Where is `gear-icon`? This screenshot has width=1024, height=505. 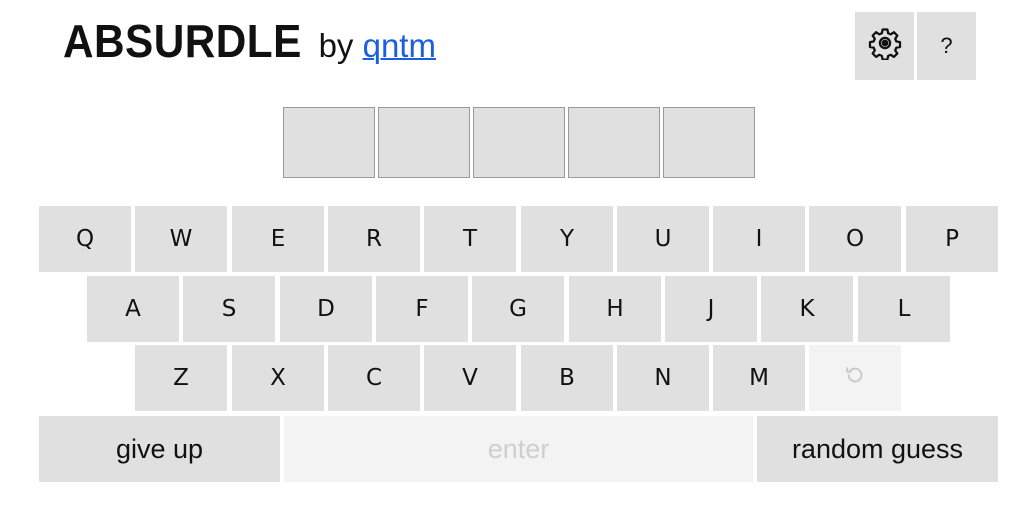 gear-icon is located at coordinates (885, 46).